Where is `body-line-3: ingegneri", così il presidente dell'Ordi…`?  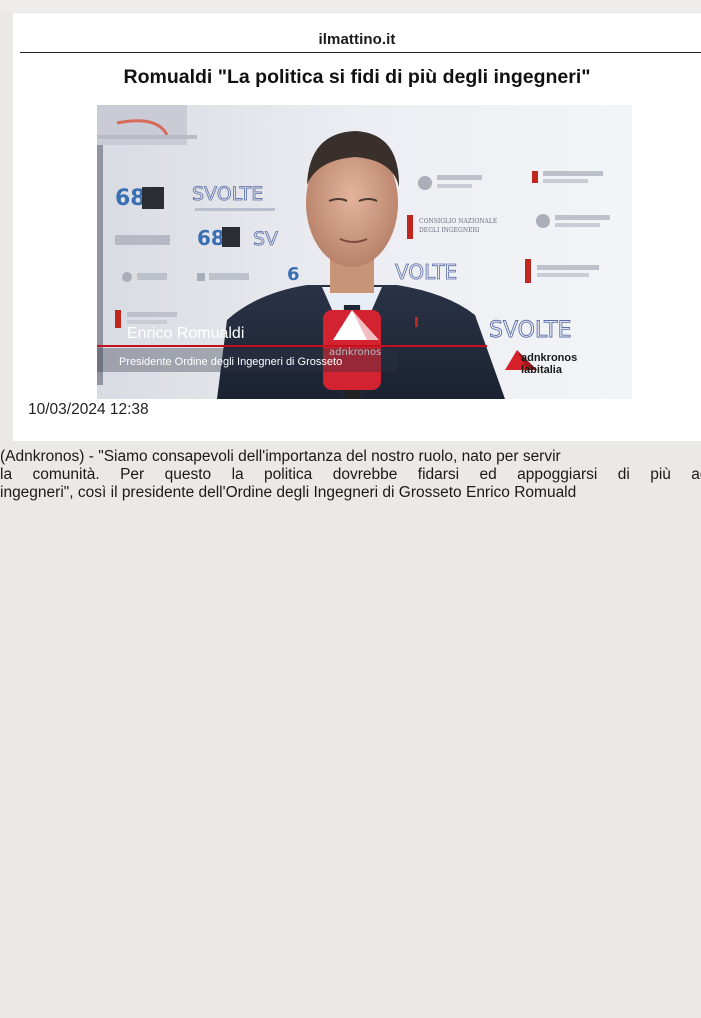 body-line-3: ingegneri", così il presidente dell'Ordi… is located at coordinates (288, 492).